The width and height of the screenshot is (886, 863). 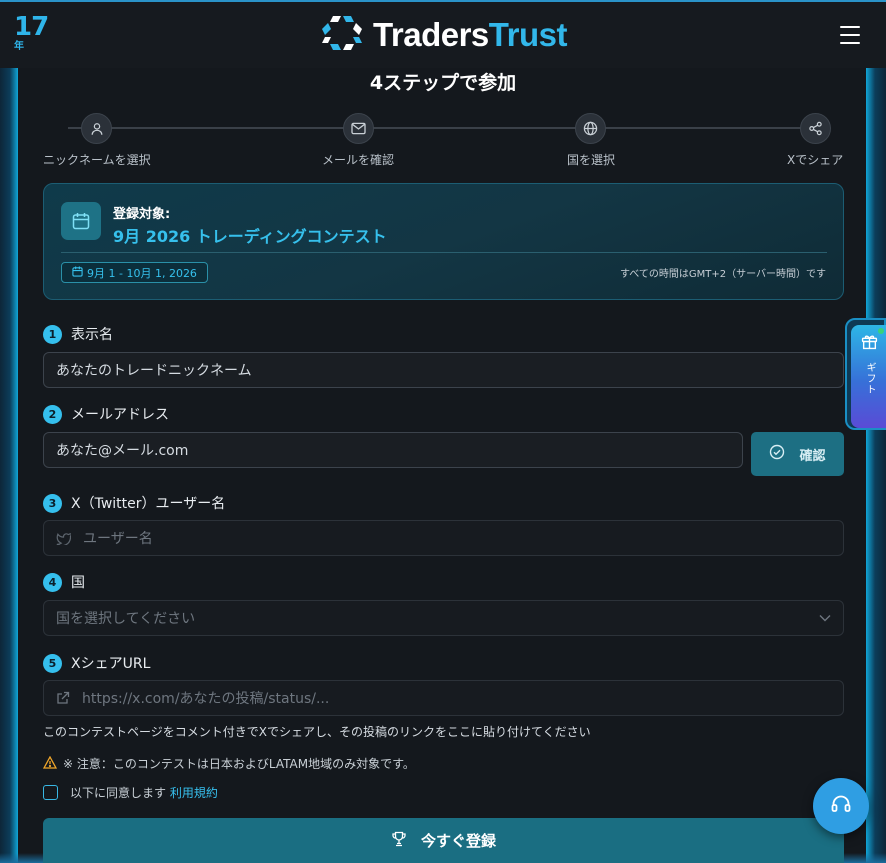 I want to click on terms-agreement: 以下に同意します 利用規約, so click(x=130, y=792).